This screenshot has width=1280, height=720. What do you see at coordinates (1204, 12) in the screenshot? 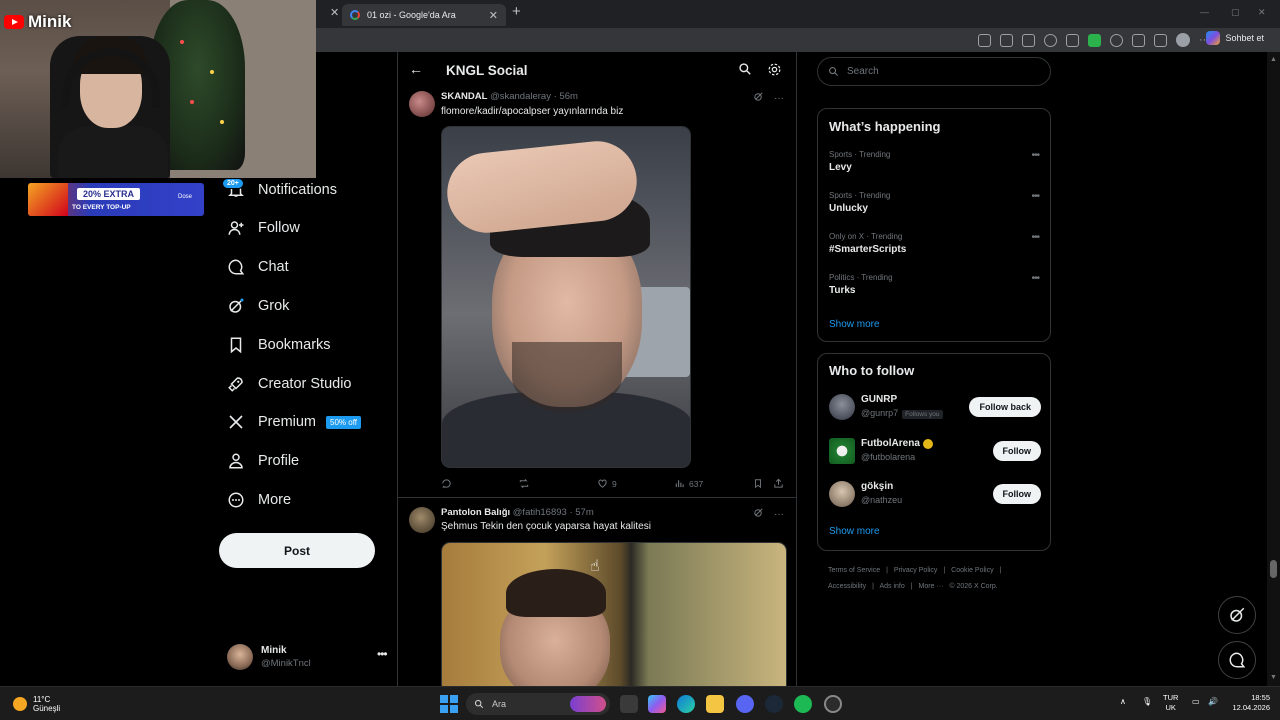
I see `minimize-icon: —` at bounding box center [1204, 12].